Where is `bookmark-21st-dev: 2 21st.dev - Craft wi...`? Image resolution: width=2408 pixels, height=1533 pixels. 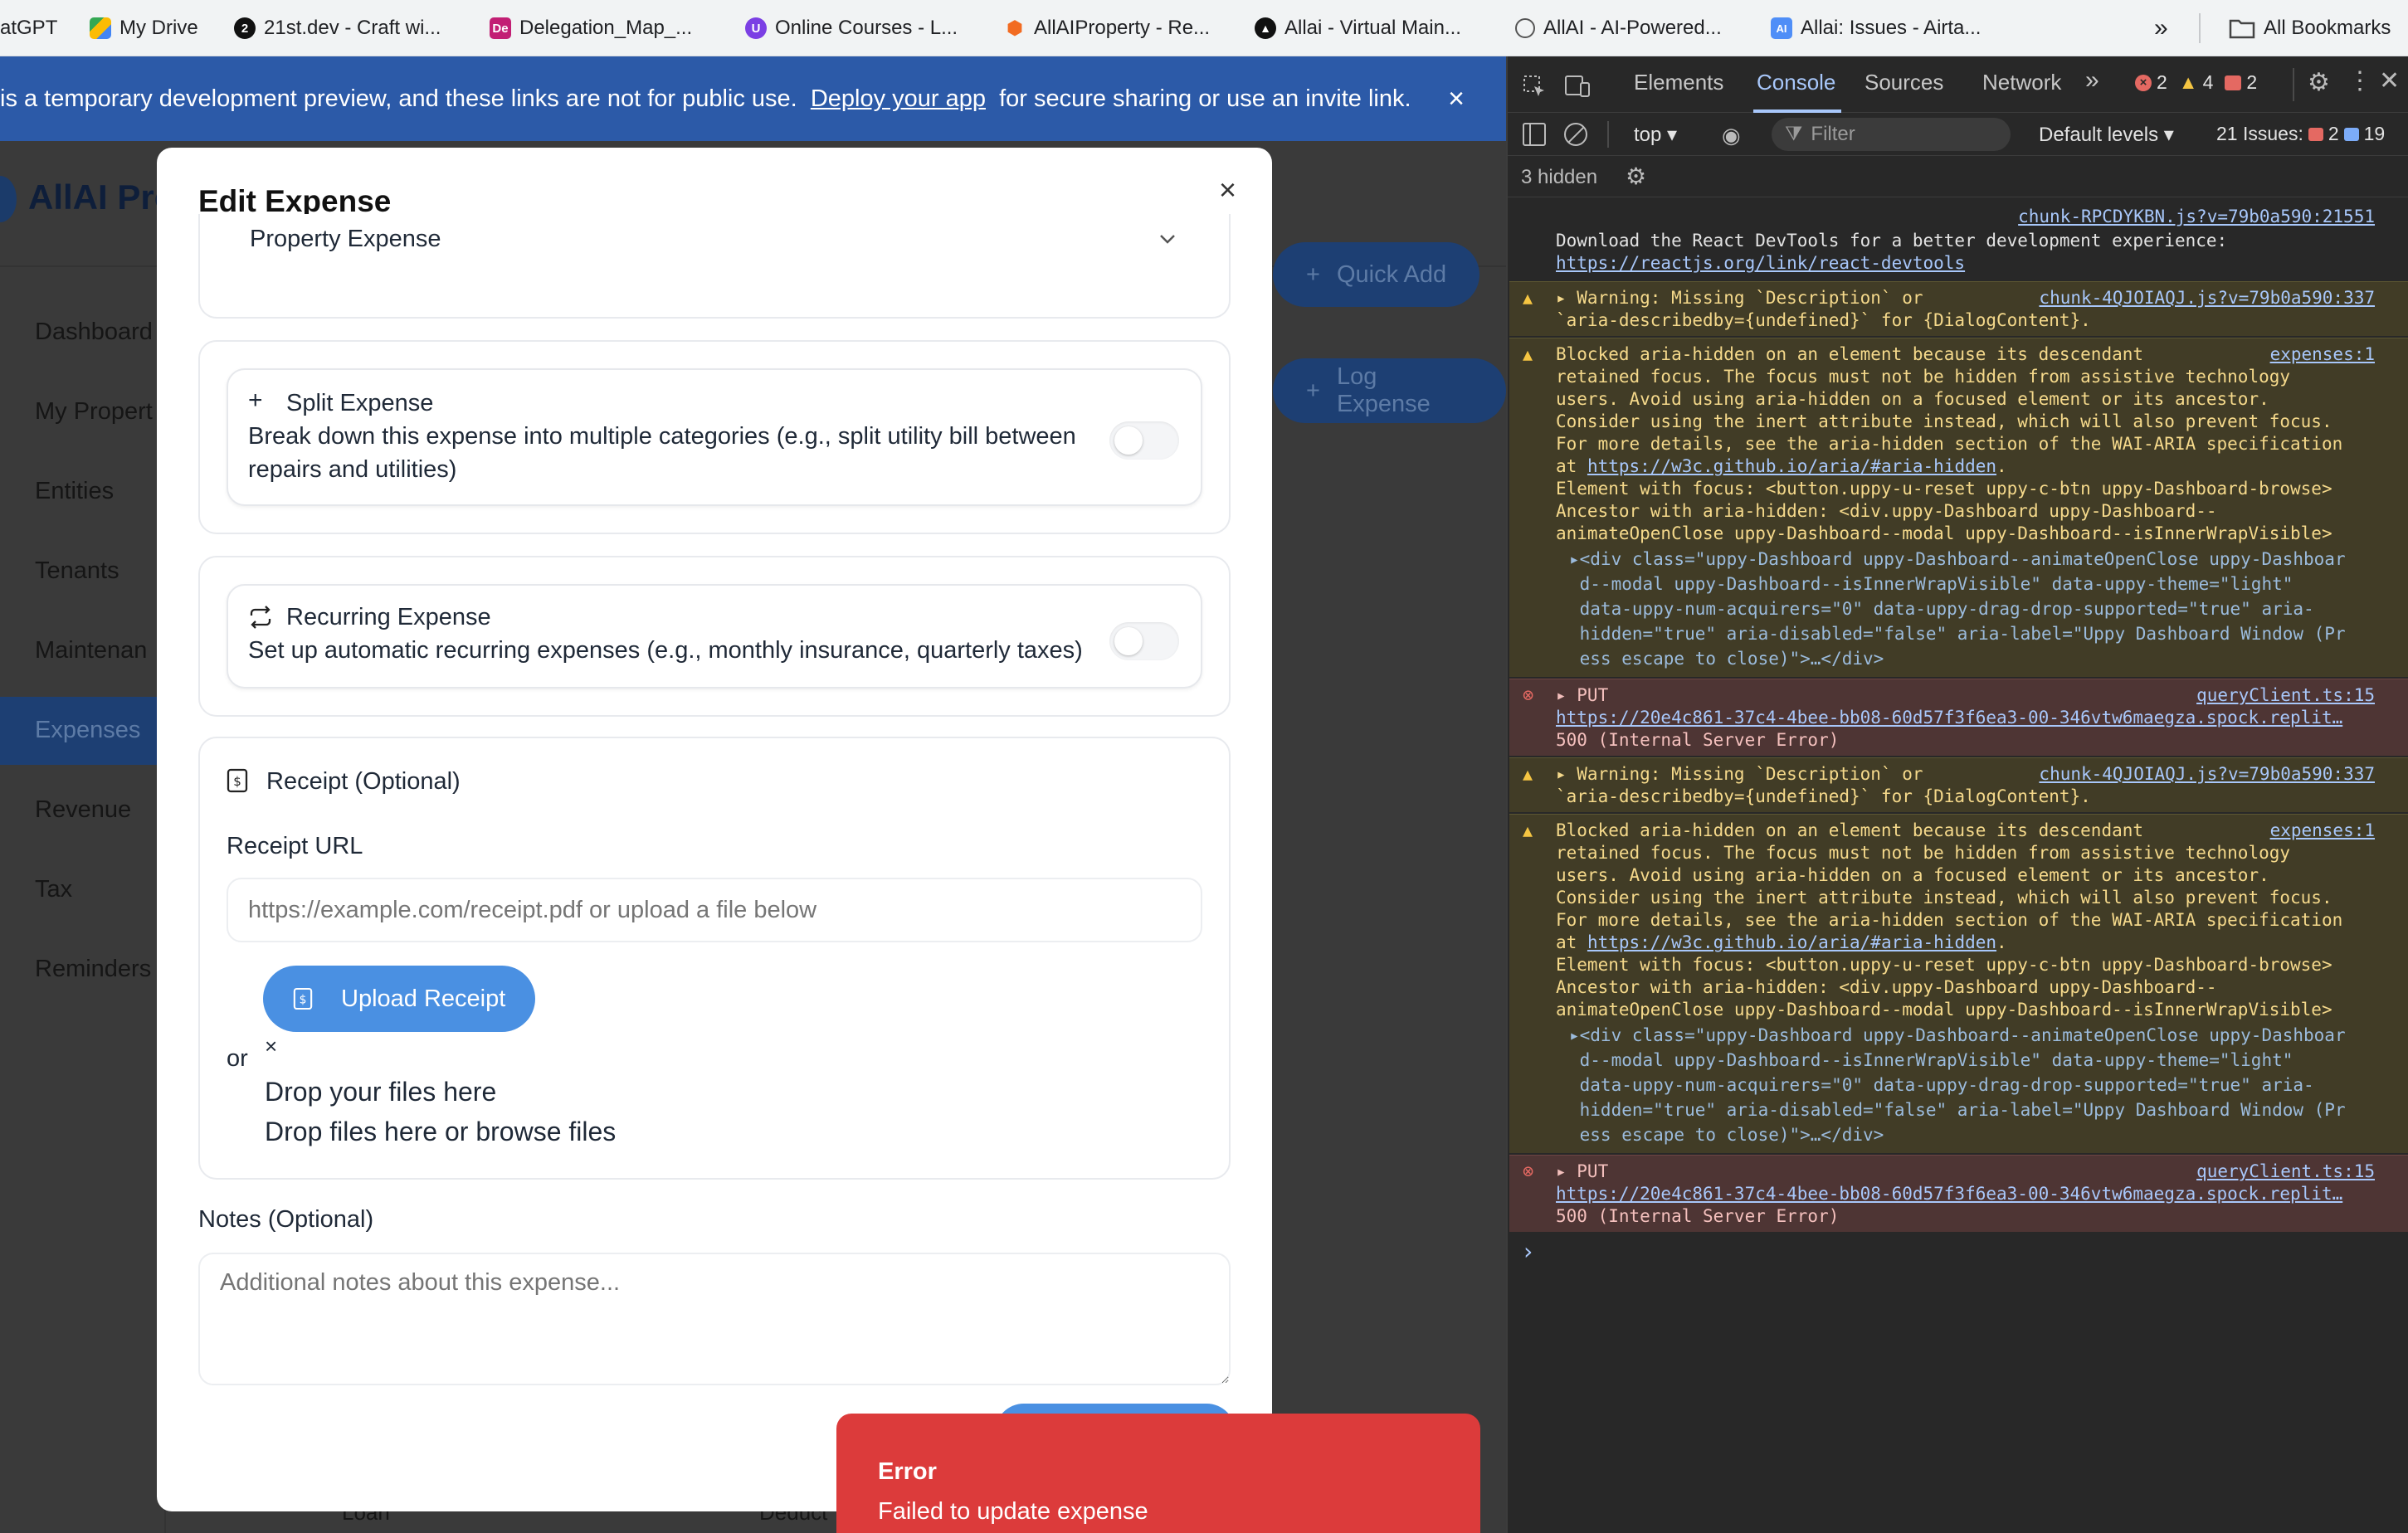
bookmark-21st-dev: 2 21st.dev - Craft wi... is located at coordinates (337, 28).